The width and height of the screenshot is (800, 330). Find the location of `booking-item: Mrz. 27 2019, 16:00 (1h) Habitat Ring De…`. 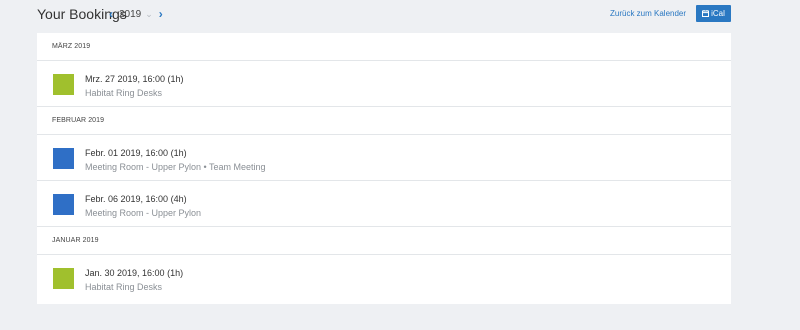

booking-item: Mrz. 27 2019, 16:00 (1h) Habitat Ring De… is located at coordinates (384, 84).